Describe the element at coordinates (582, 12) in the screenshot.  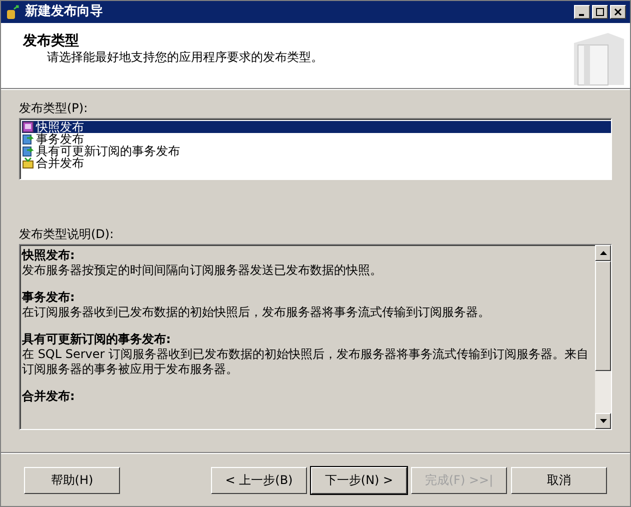
I see `minimize-button` at that location.